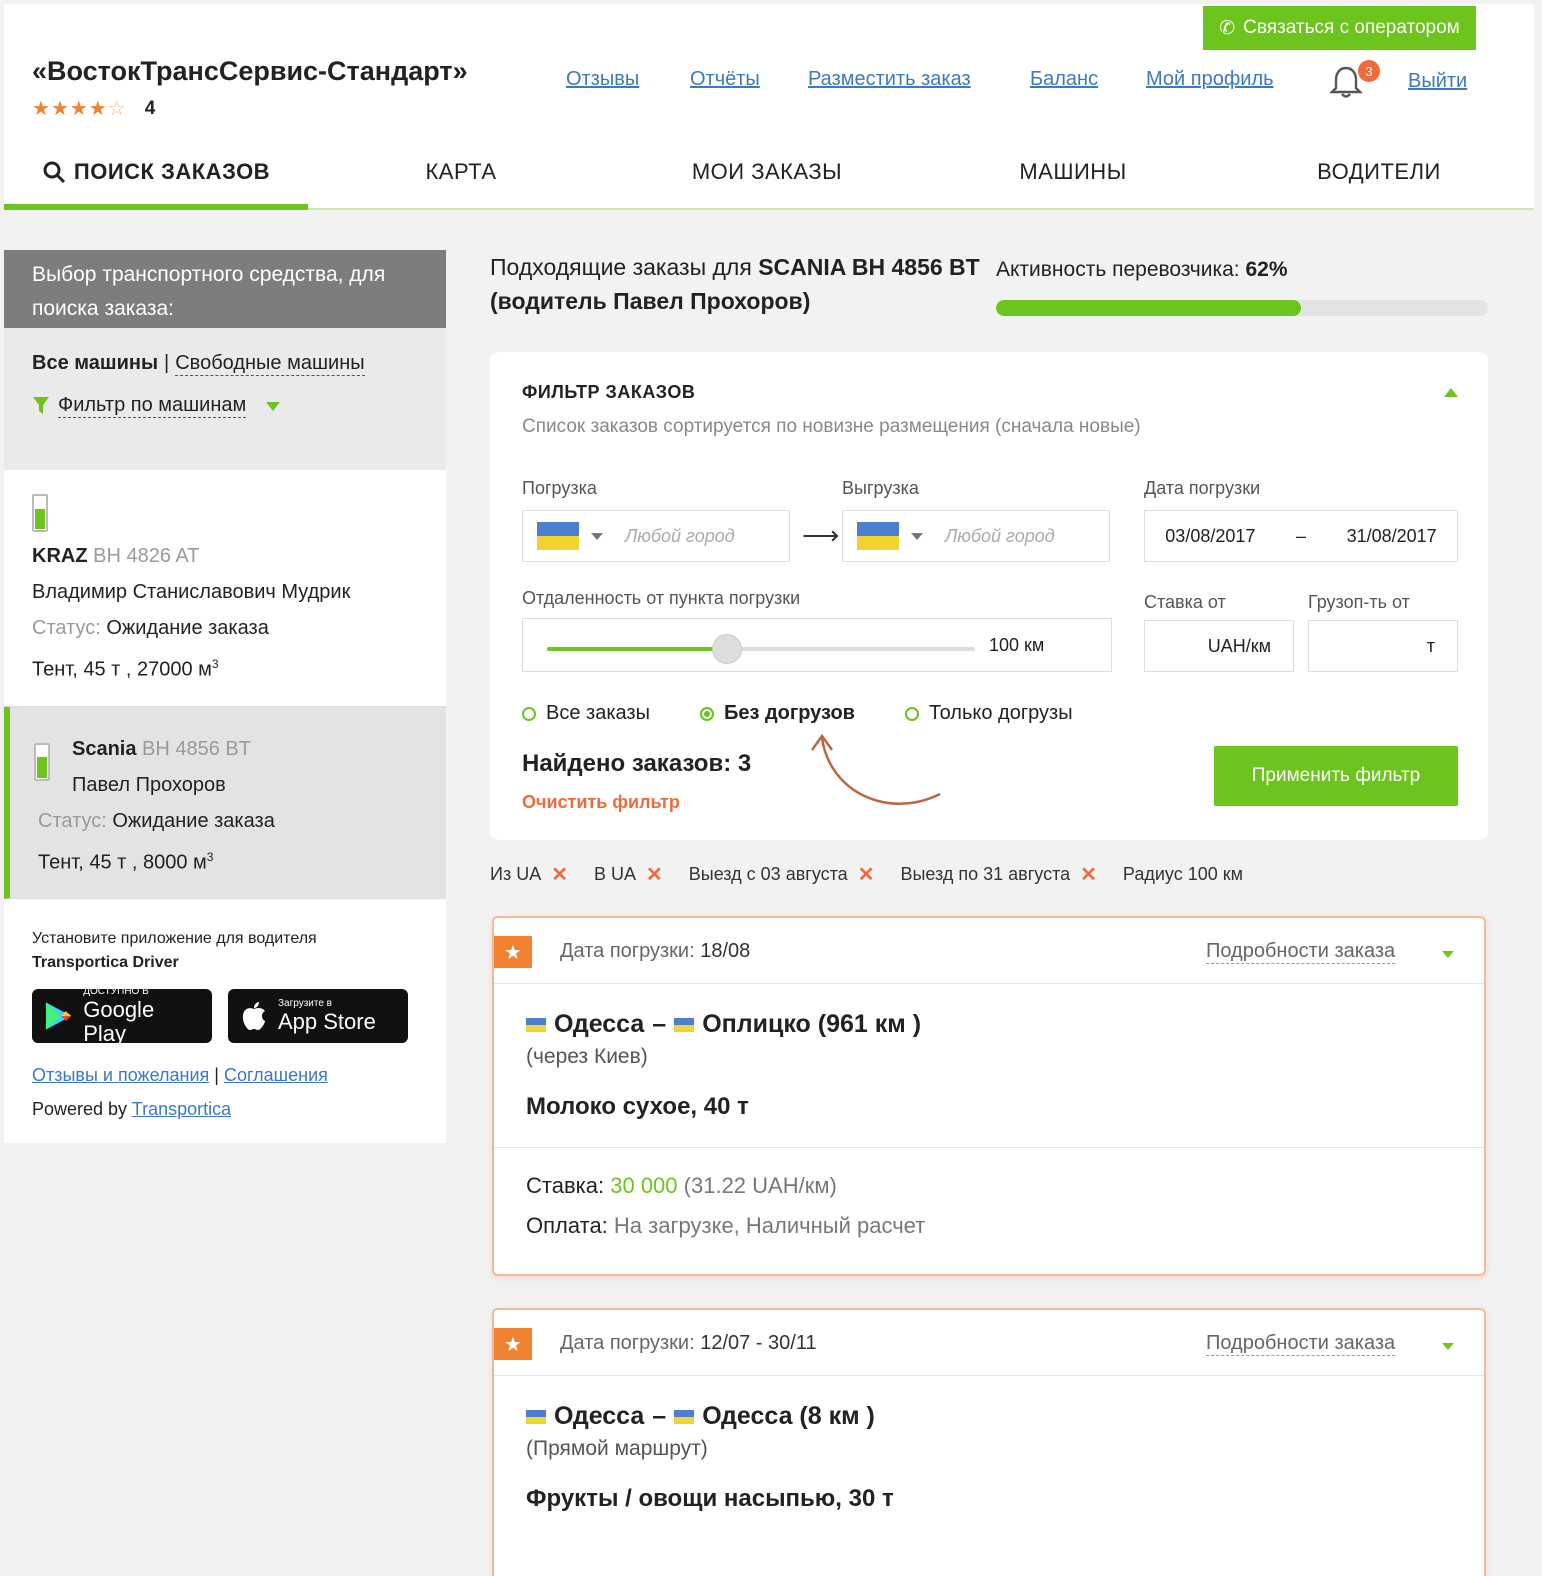 The width and height of the screenshot is (1542, 1576). Describe the element at coordinates (105, 963) in the screenshot. I see `app-name: Transportica Driver` at that location.